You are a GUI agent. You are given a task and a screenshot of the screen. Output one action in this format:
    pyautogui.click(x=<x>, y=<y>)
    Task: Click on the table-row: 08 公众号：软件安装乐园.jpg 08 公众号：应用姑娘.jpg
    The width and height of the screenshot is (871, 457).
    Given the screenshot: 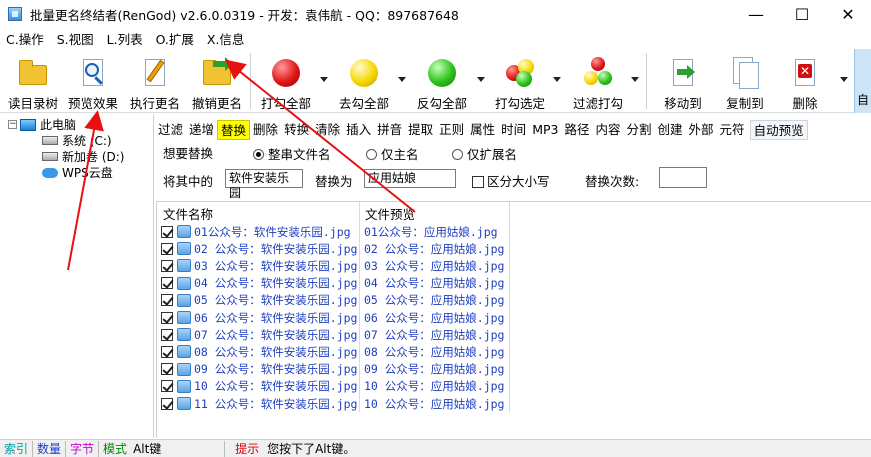 What is the action you would take?
    pyautogui.click(x=332, y=351)
    